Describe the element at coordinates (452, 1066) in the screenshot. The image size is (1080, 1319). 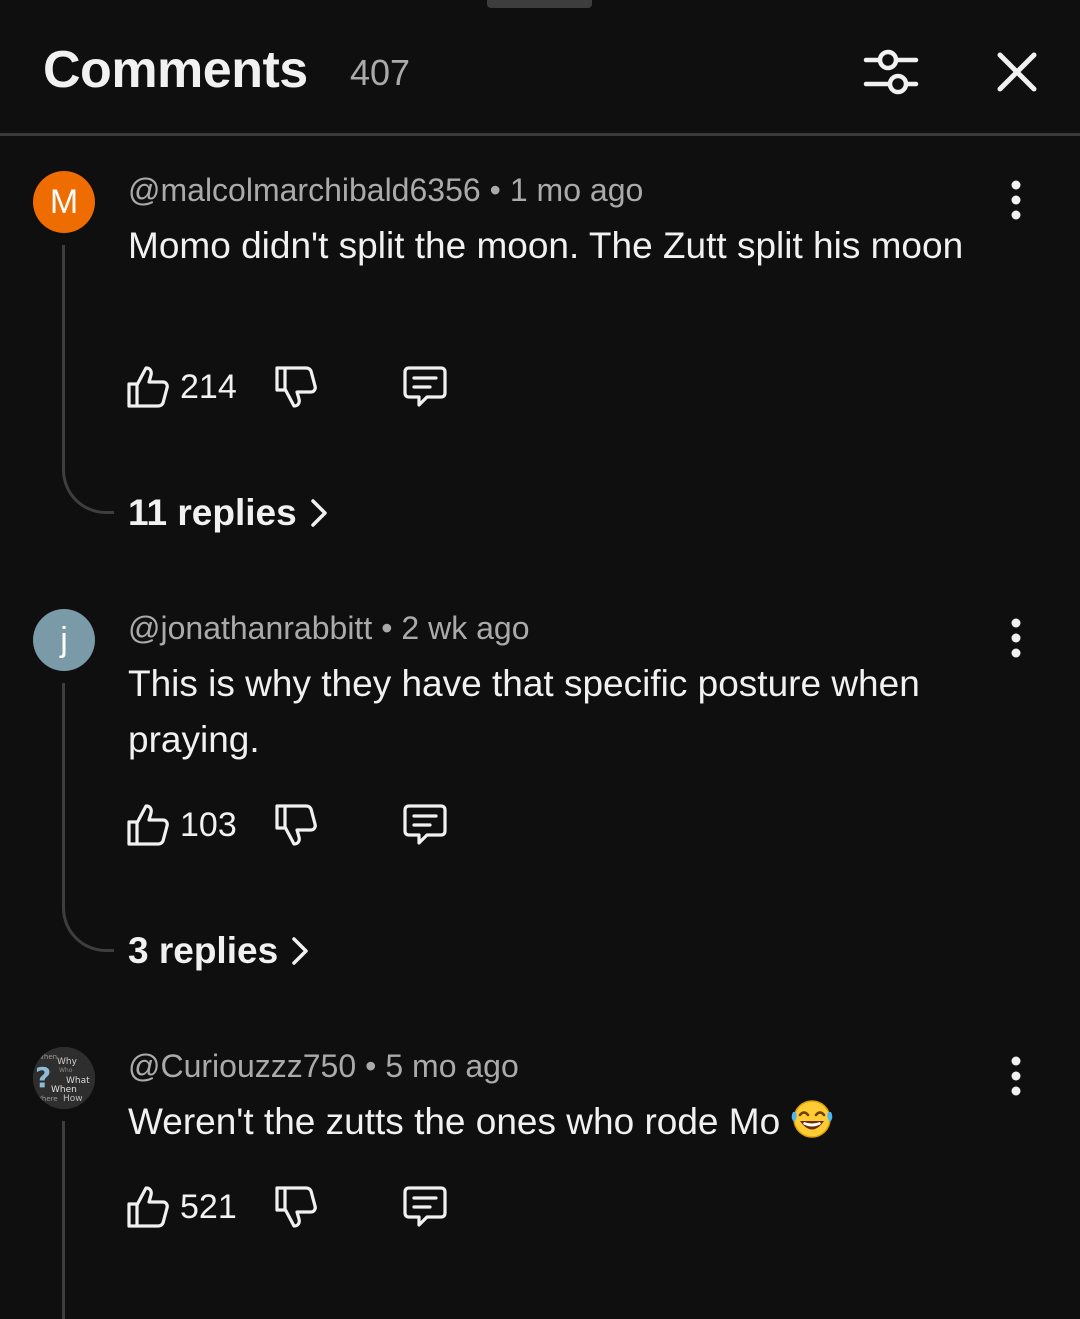
I see `comment-time: 5 mo ago` at that location.